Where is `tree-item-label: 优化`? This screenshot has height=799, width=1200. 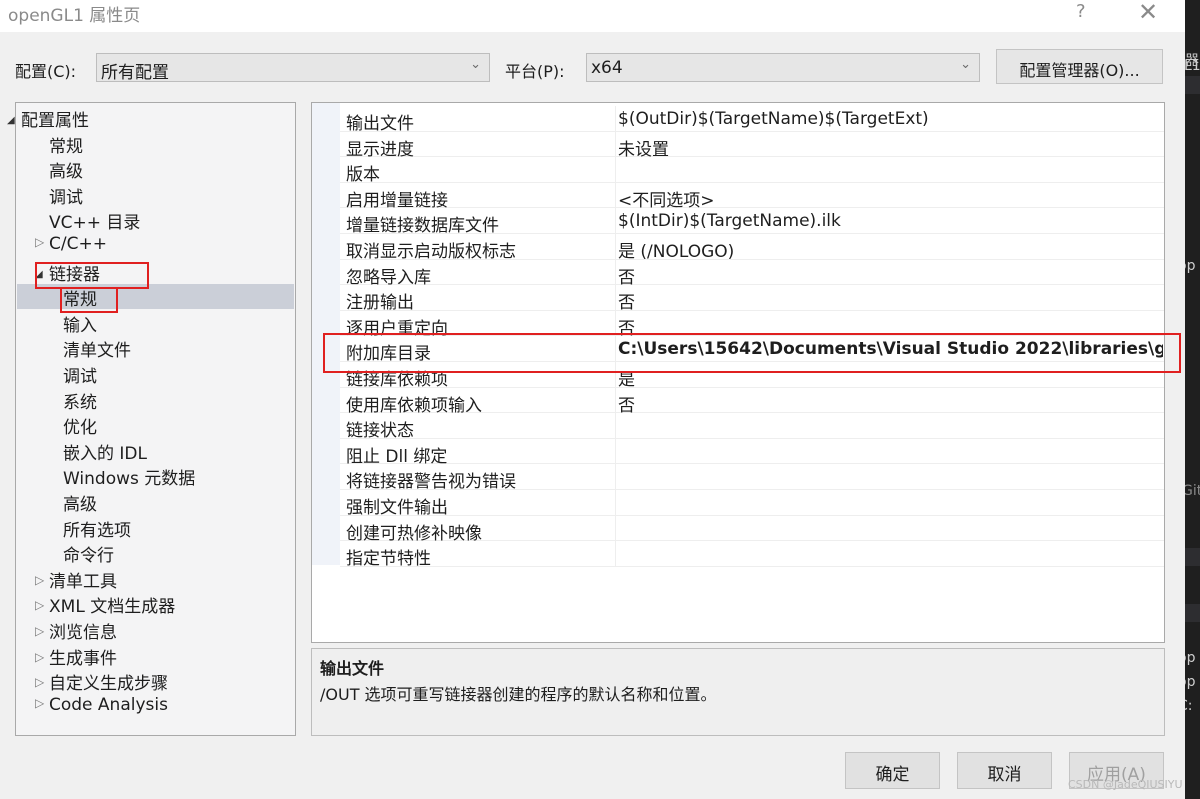 tree-item-label: 优化 is located at coordinates (80, 428).